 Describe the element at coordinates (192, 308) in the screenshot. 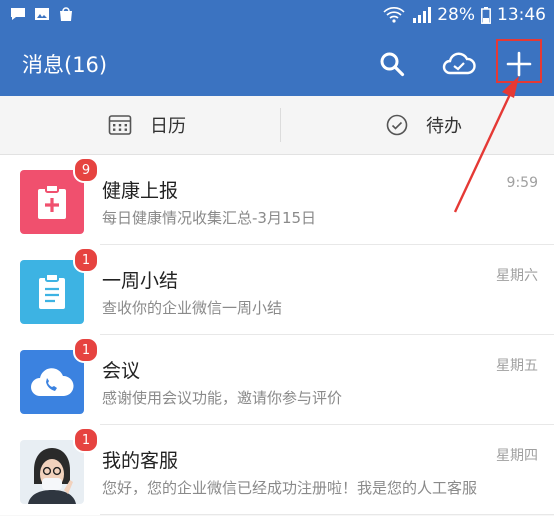

I see `message-preview: 查收你的企业微信一周小结` at that location.